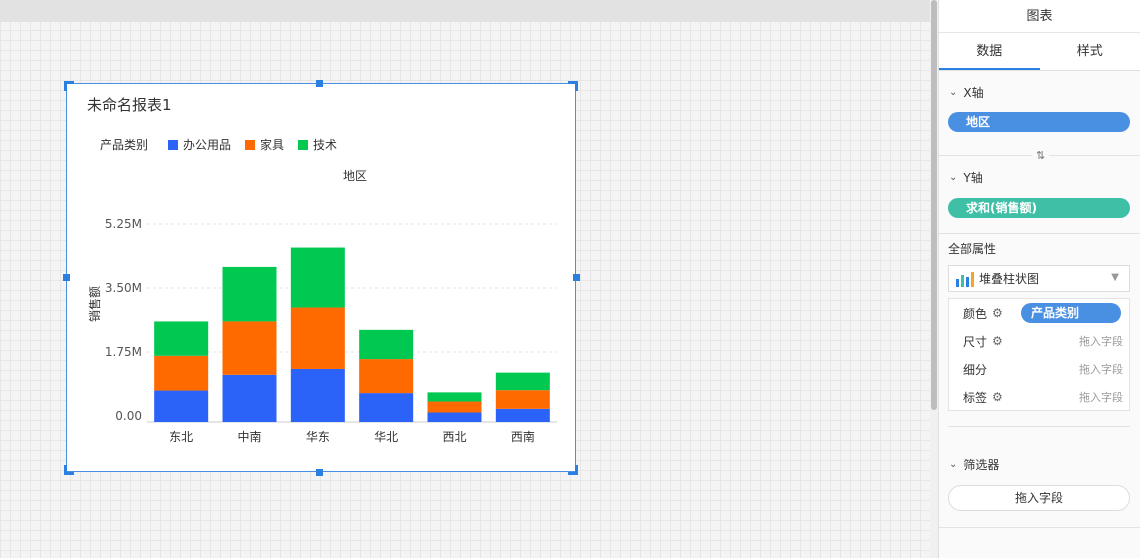 This screenshot has width=1140, height=558. I want to click on x-tick-label: 东北, so click(181, 437).